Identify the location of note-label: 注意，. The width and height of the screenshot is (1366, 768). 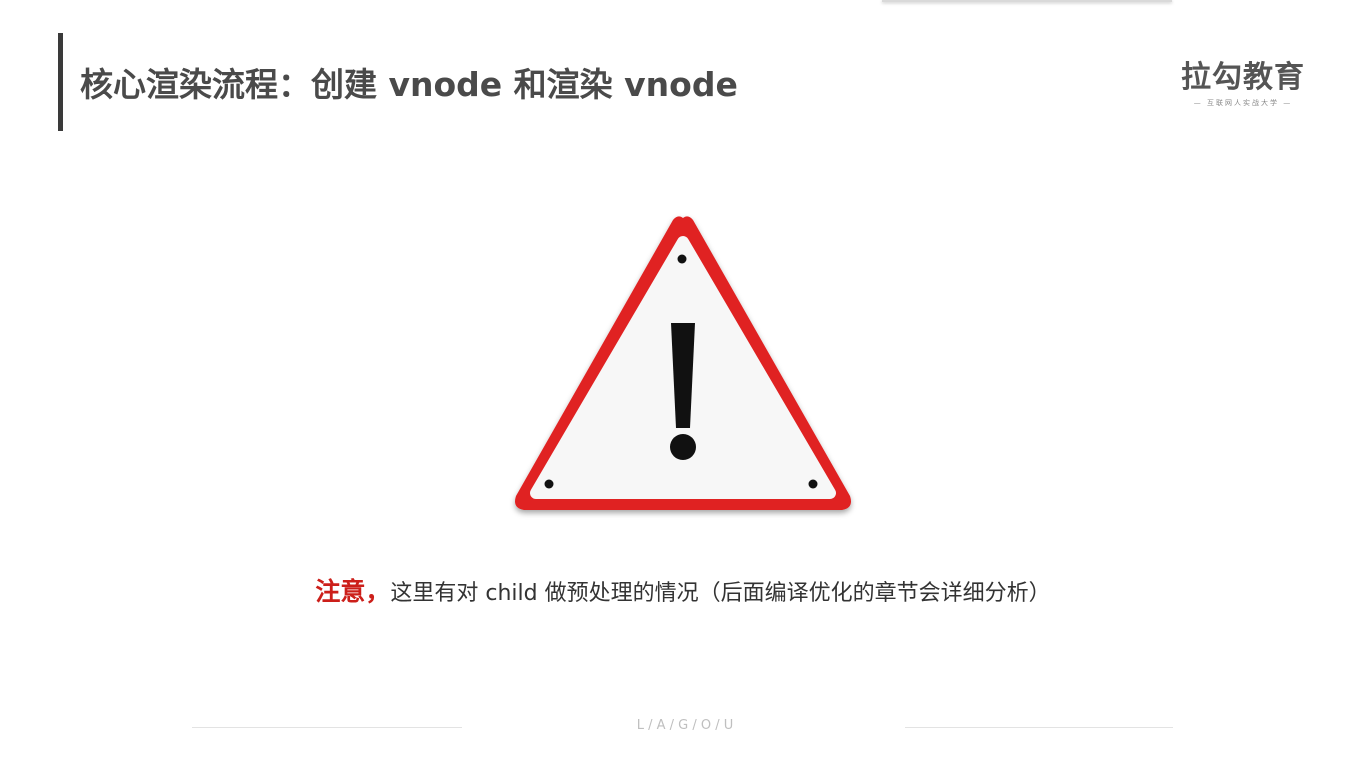
(353, 591).